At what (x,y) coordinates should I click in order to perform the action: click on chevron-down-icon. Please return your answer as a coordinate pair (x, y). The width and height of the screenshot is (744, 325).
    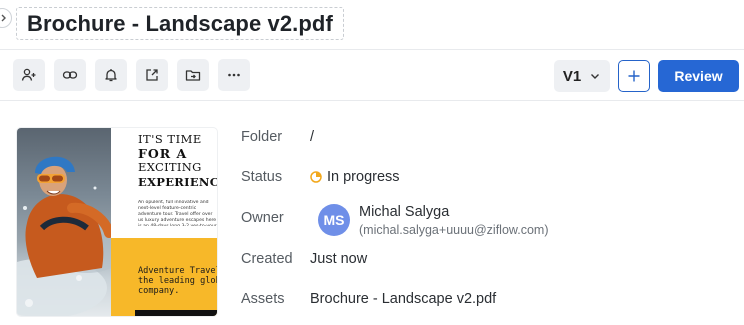
    Looking at the image, I should click on (595, 76).